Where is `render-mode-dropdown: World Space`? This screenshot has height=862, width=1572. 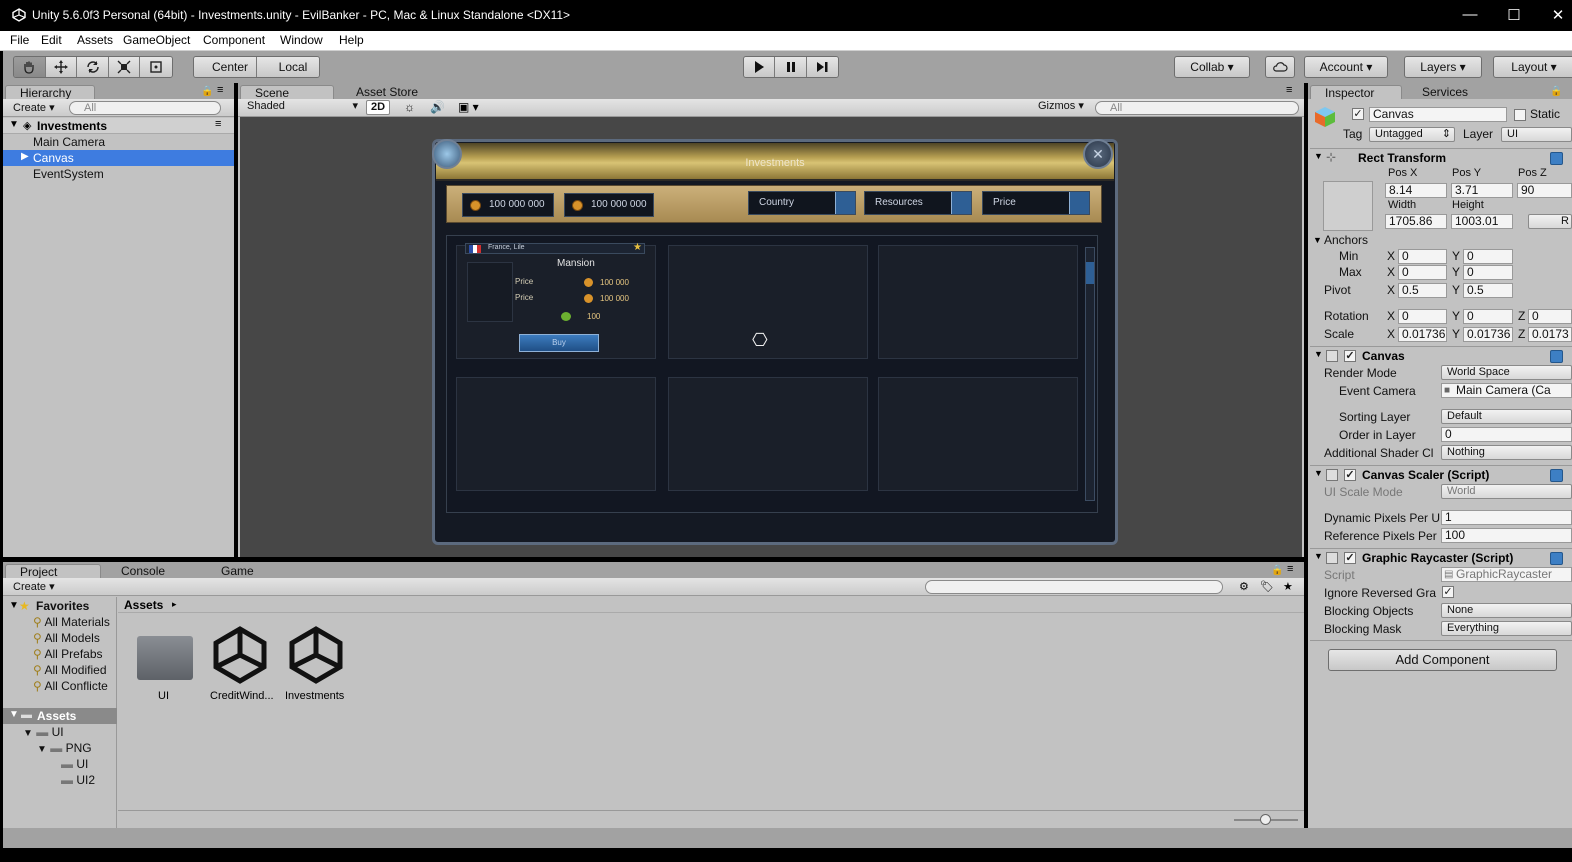 render-mode-dropdown: World Space is located at coordinates (1506, 372).